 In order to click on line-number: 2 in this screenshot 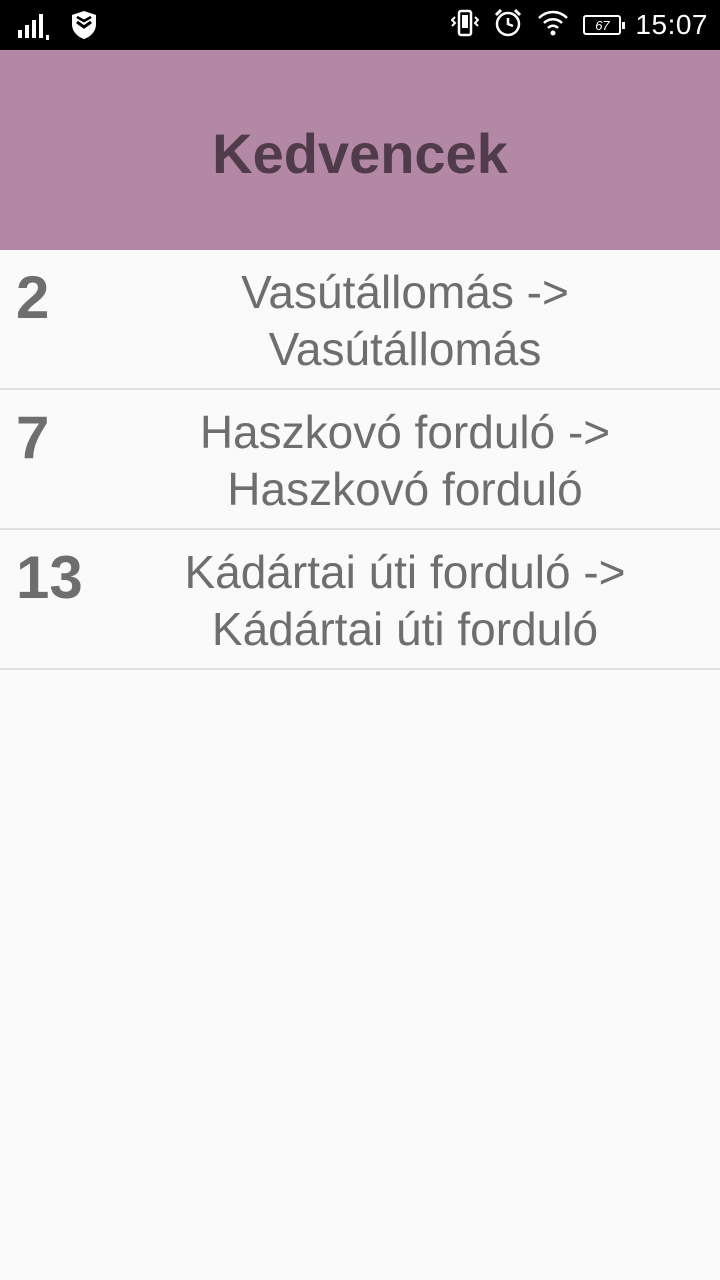, I will do `click(33, 297)`.